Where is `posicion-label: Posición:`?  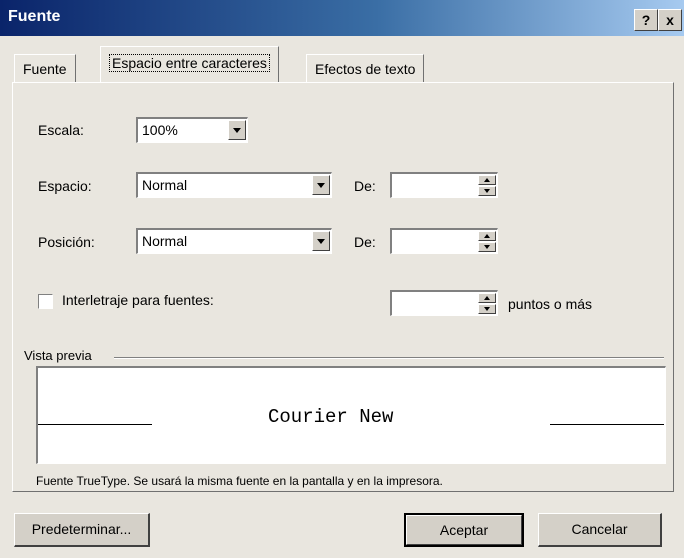 posicion-label: Posición: is located at coordinates (66, 242).